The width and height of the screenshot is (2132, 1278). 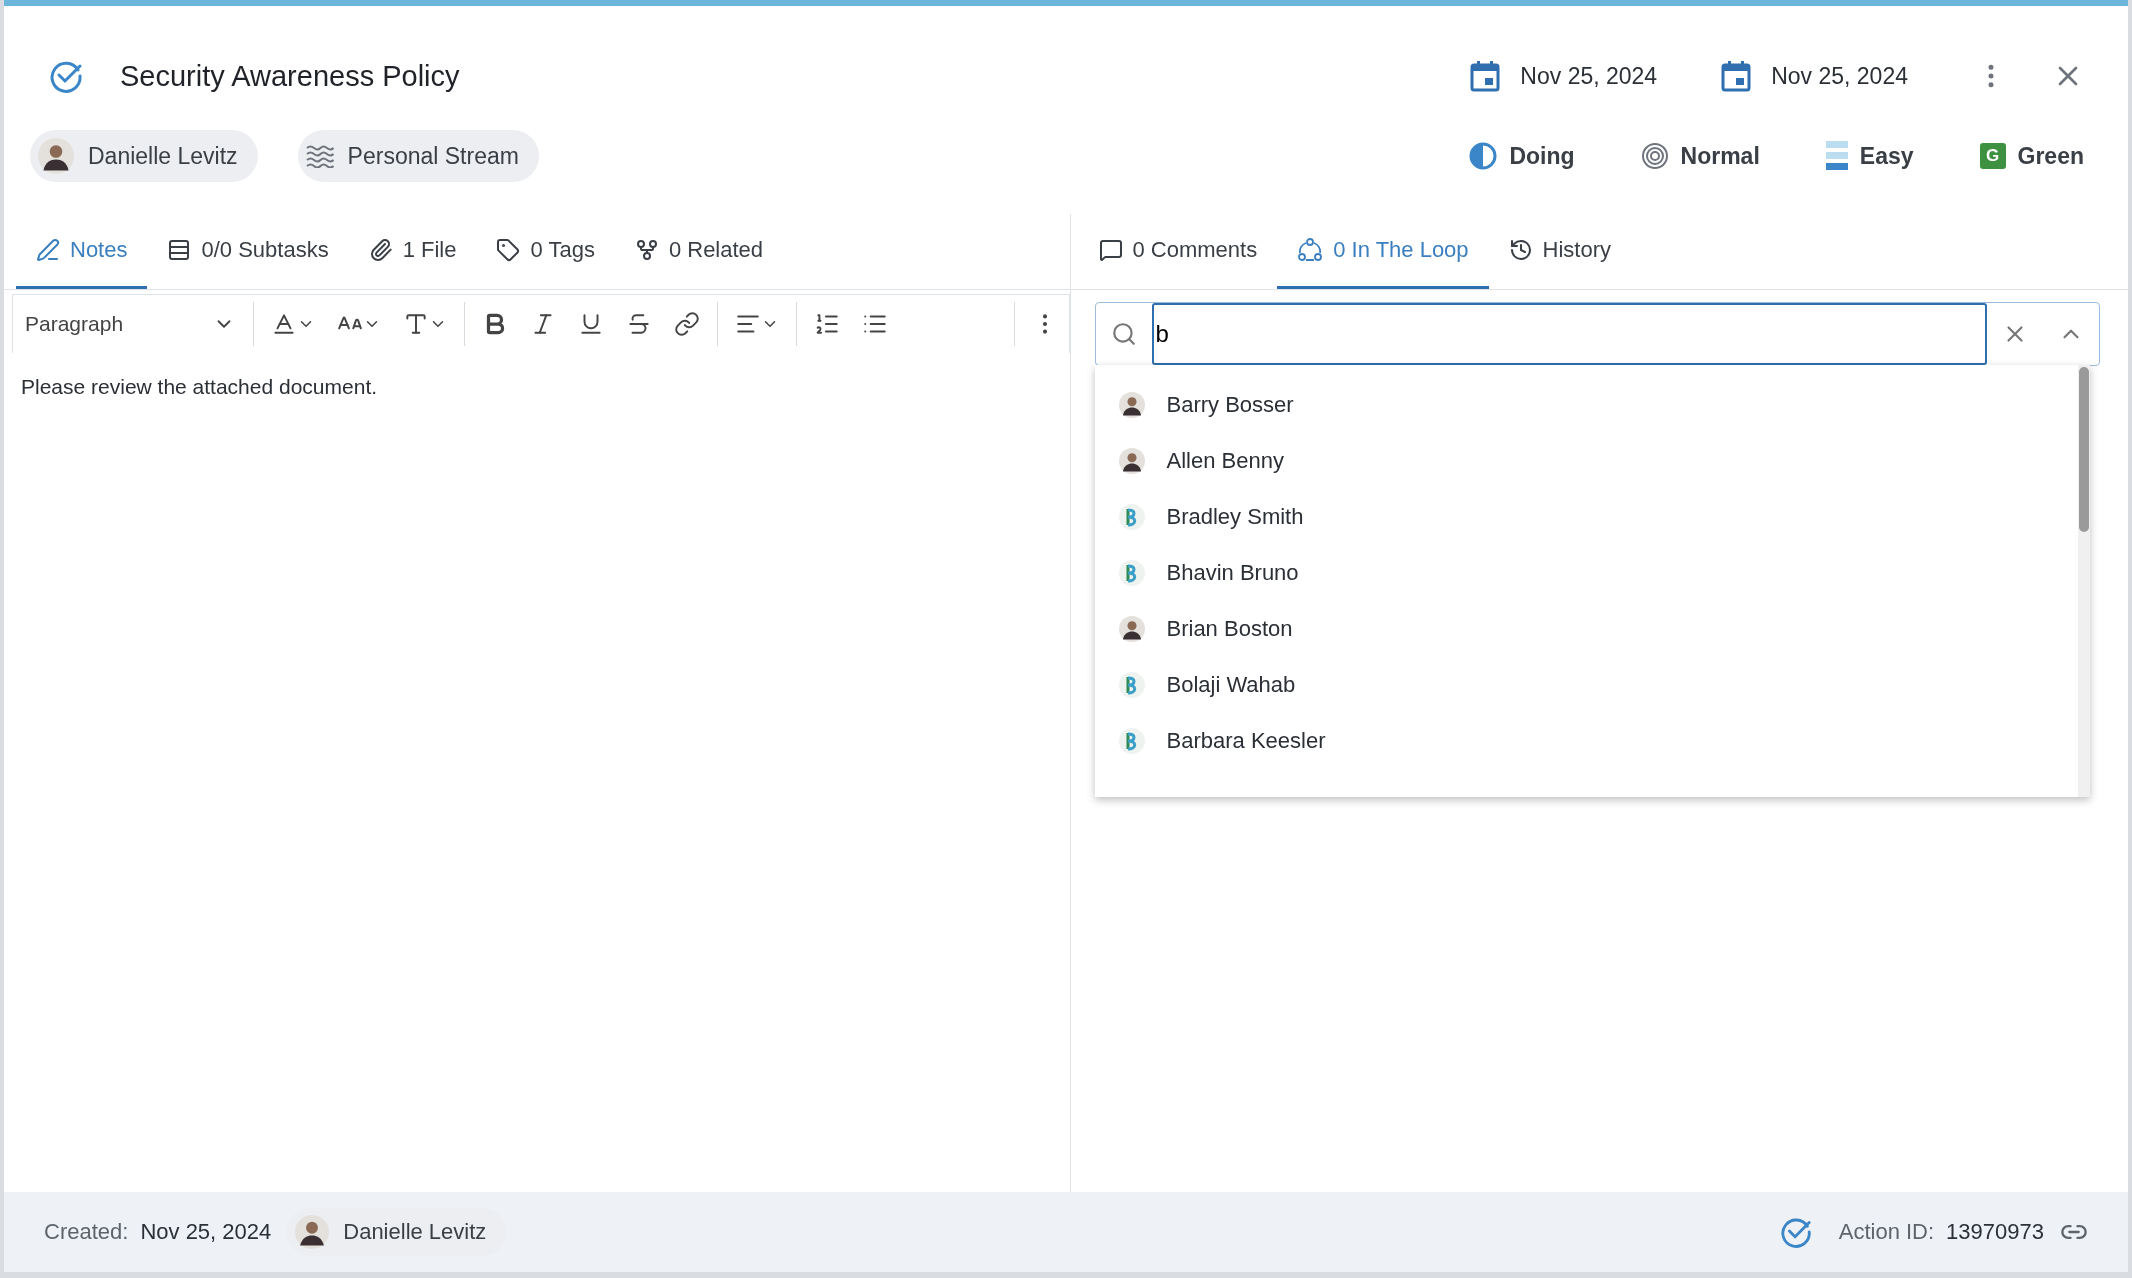 I want to click on difficulty-label: Easy, so click(x=1886, y=156).